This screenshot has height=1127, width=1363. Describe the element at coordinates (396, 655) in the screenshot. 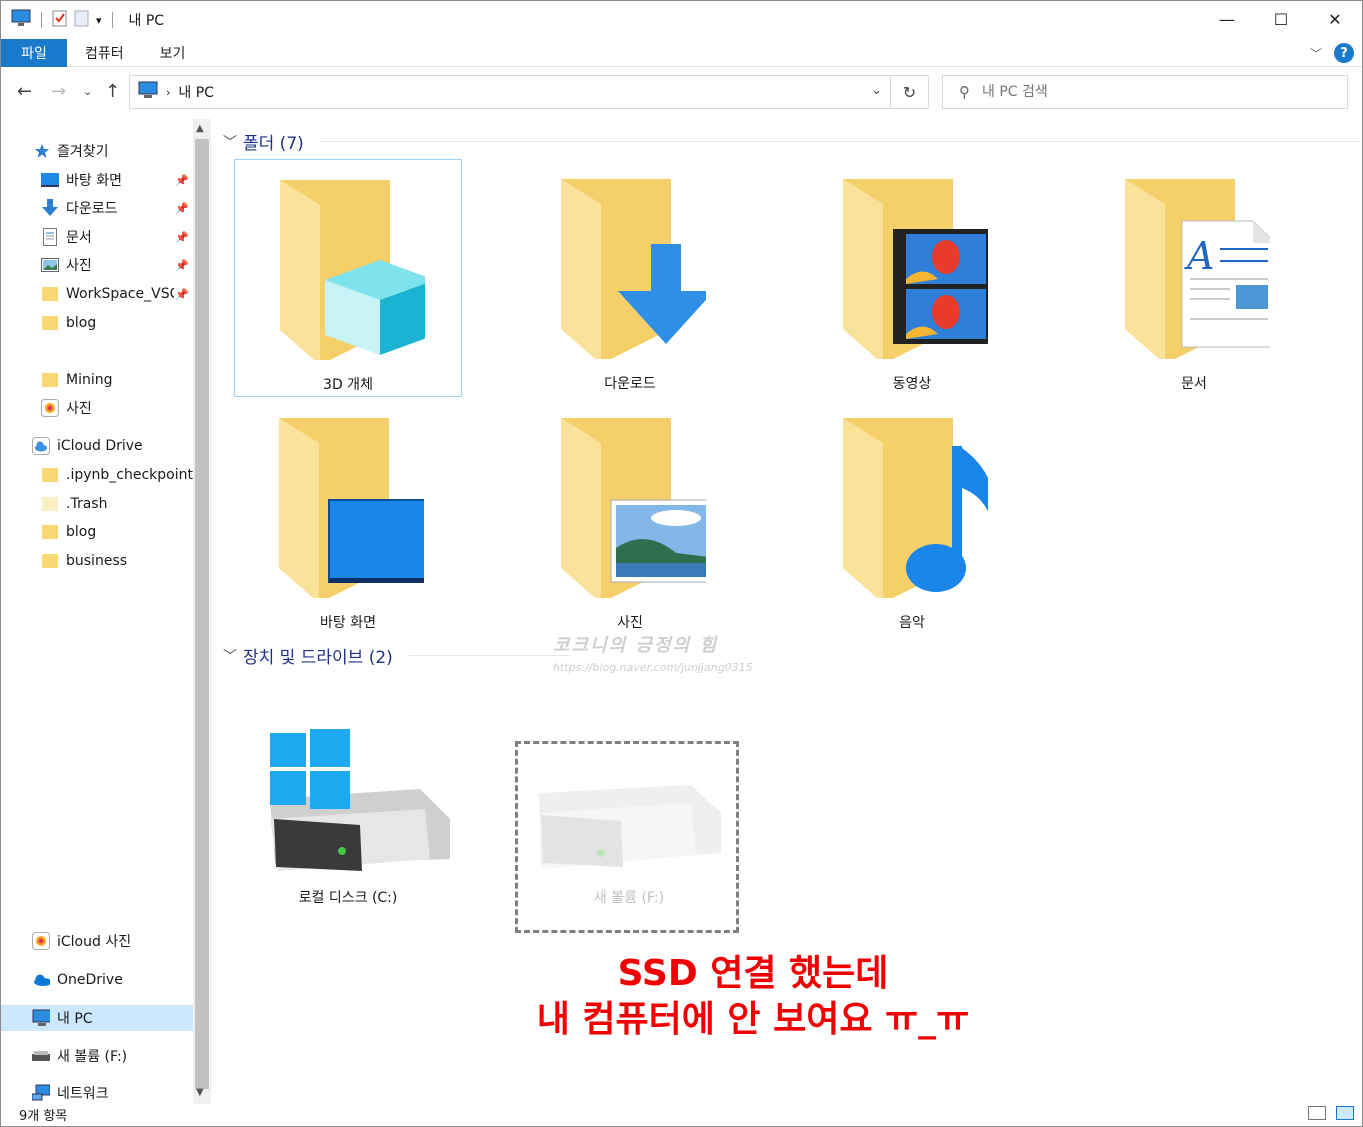

I see `group-header-devices: ﹀ 장치 및 드라이브 (2)` at that location.